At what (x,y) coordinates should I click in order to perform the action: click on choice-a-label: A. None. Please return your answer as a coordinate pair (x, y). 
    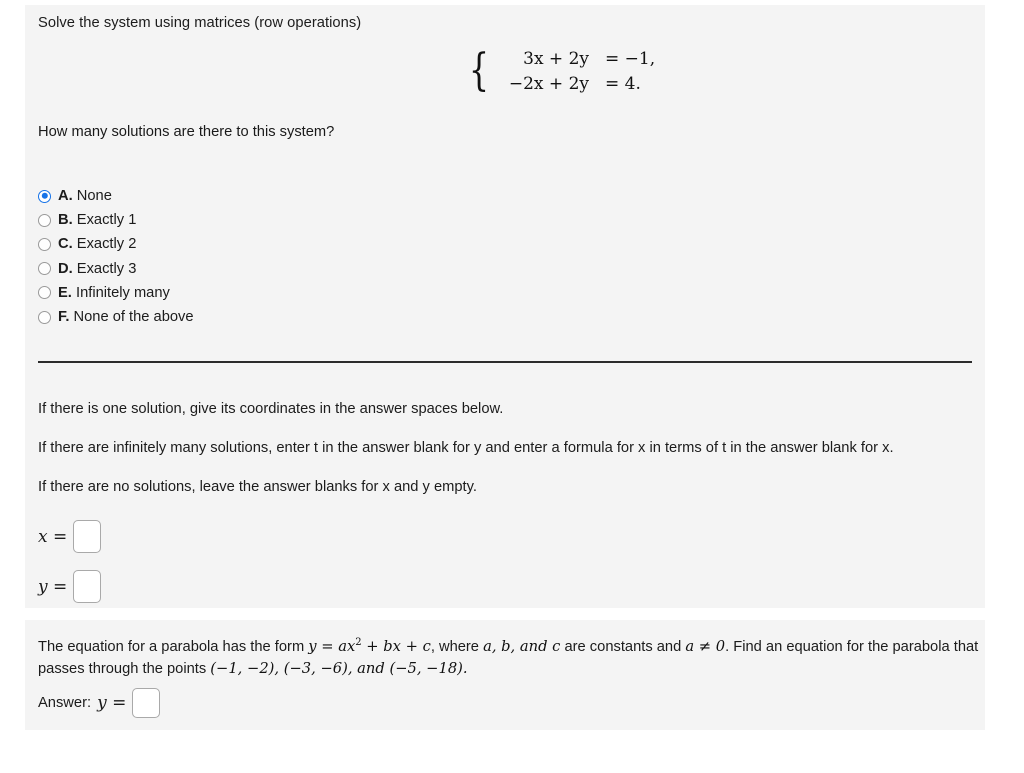
    Looking at the image, I should click on (85, 196).